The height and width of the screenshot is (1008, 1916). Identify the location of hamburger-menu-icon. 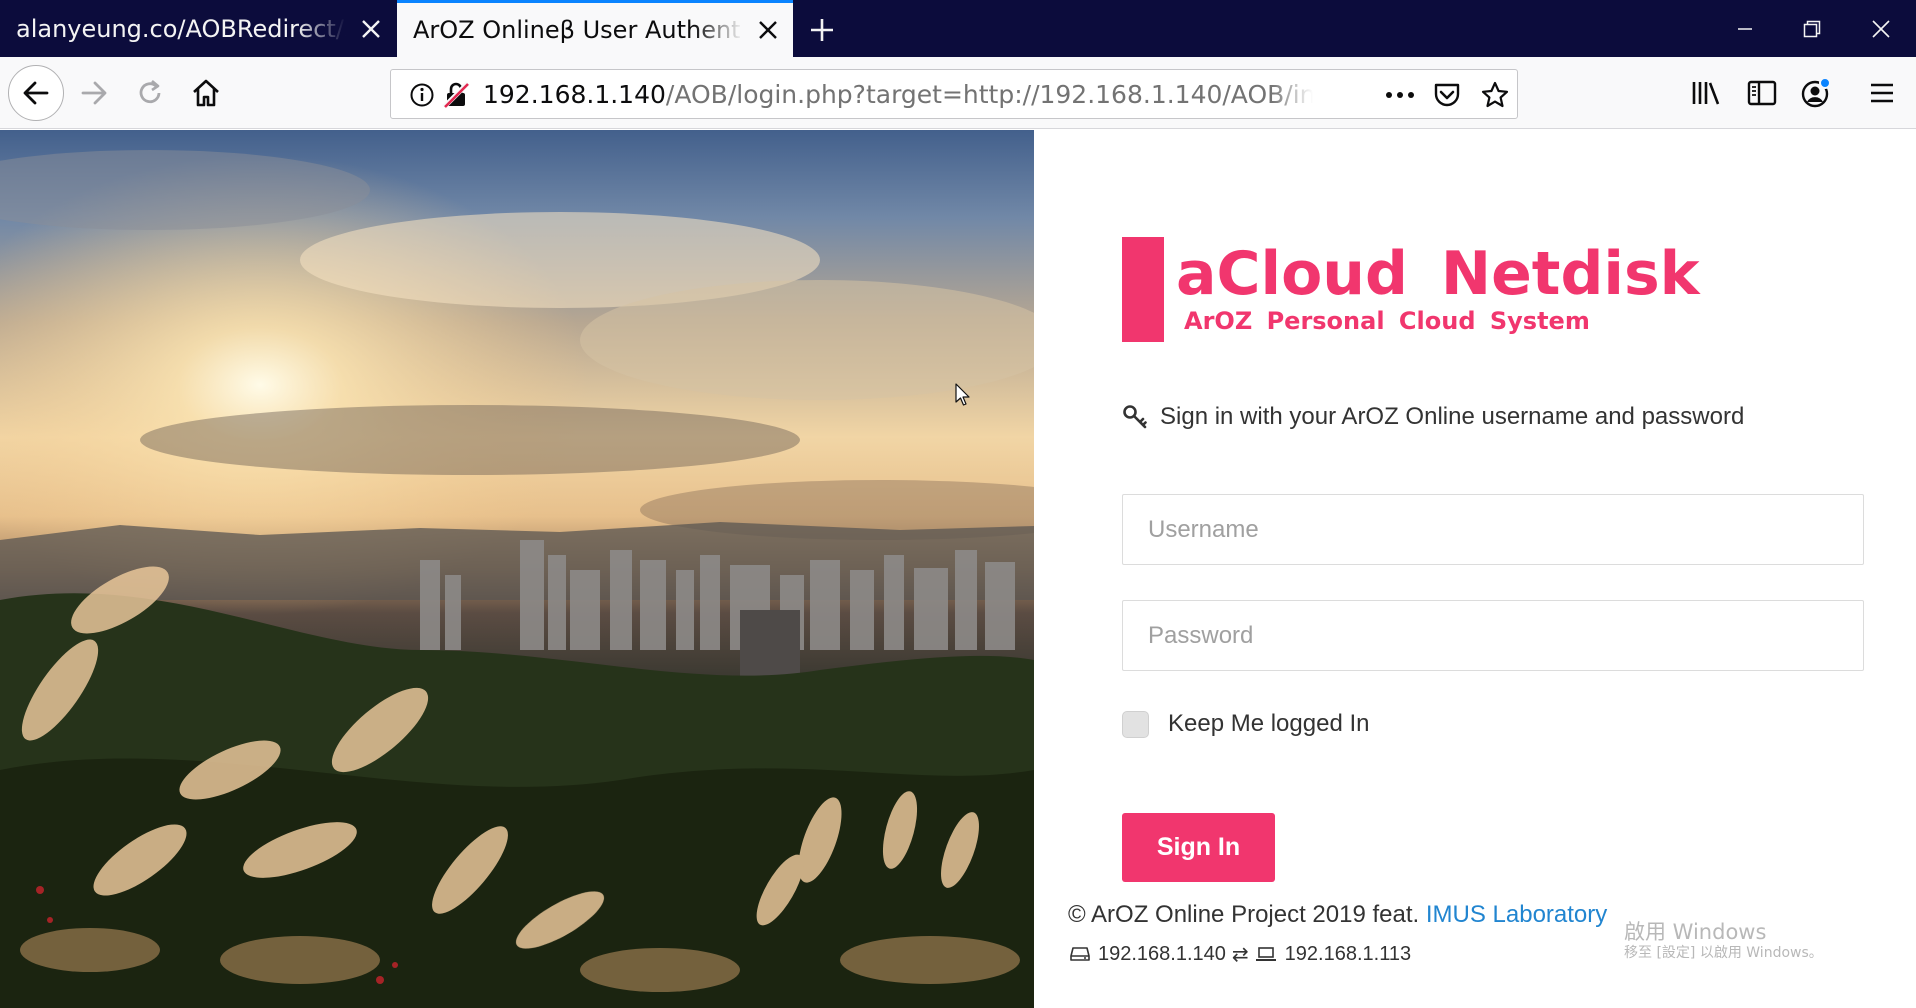
(1882, 93).